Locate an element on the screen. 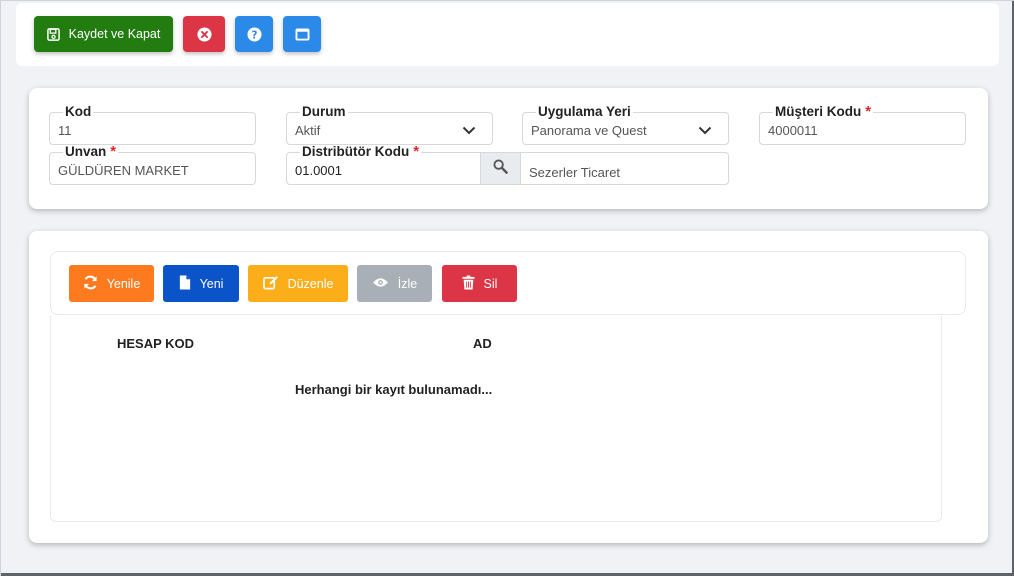 This screenshot has height=576, width=1014. close-button is located at coordinates (204, 34).